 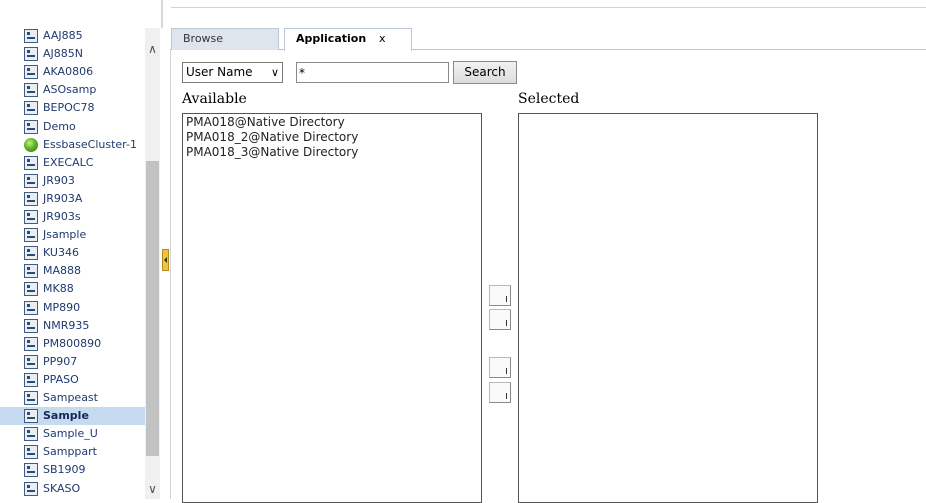 I want to click on tree-item-label: PP907, so click(x=60, y=361).